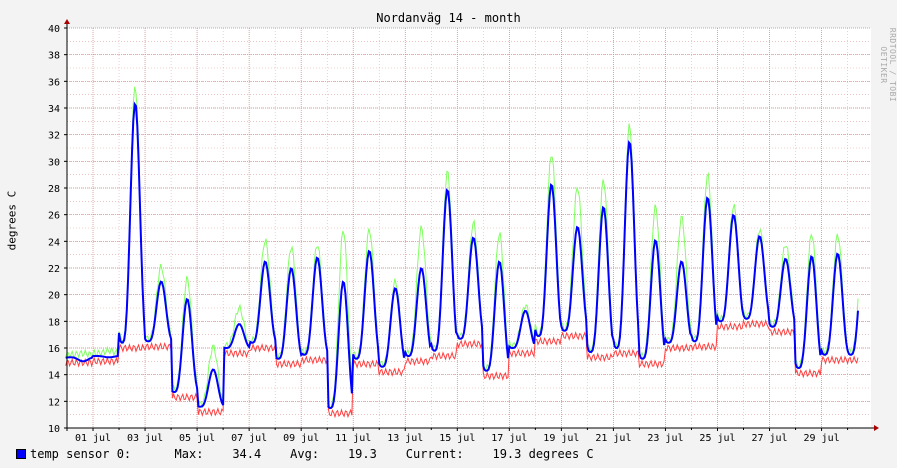 This screenshot has width=897, height=468. What do you see at coordinates (54, 82) in the screenshot?
I see `y-tick-label: 36` at bounding box center [54, 82].